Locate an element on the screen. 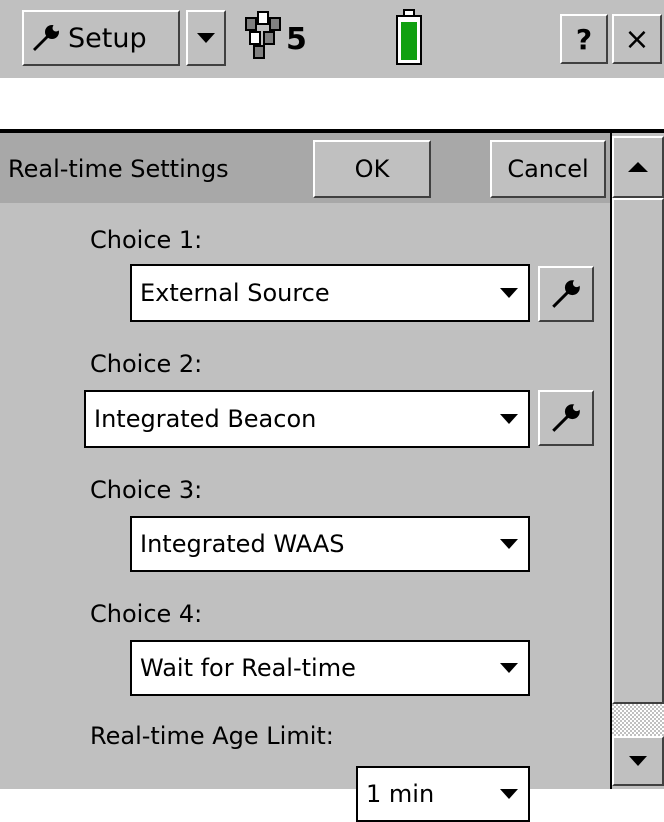 This screenshot has height=822, width=664. choice-1-label: Choice 1: is located at coordinates (146, 240).